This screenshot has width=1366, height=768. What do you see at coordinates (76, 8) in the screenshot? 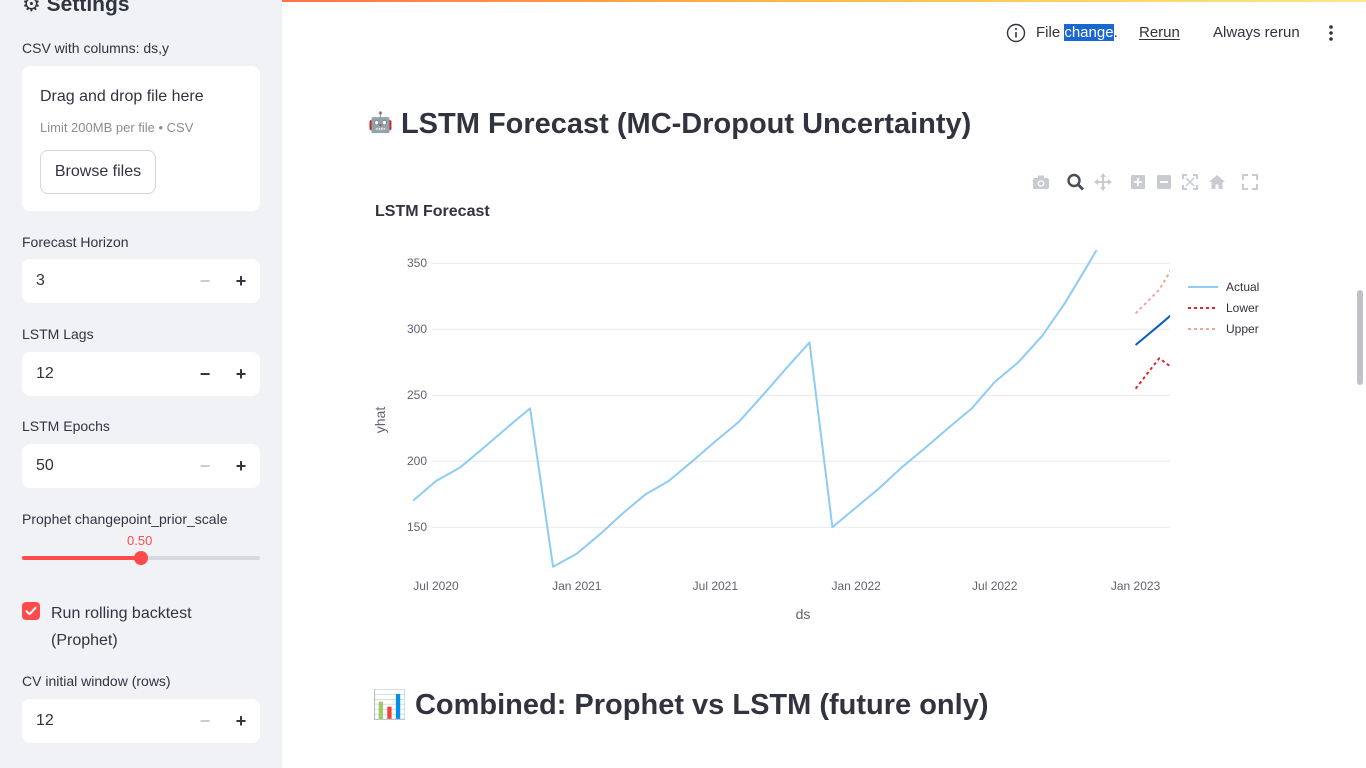
I see `sidebar-title: ⚙ Settings` at bounding box center [76, 8].